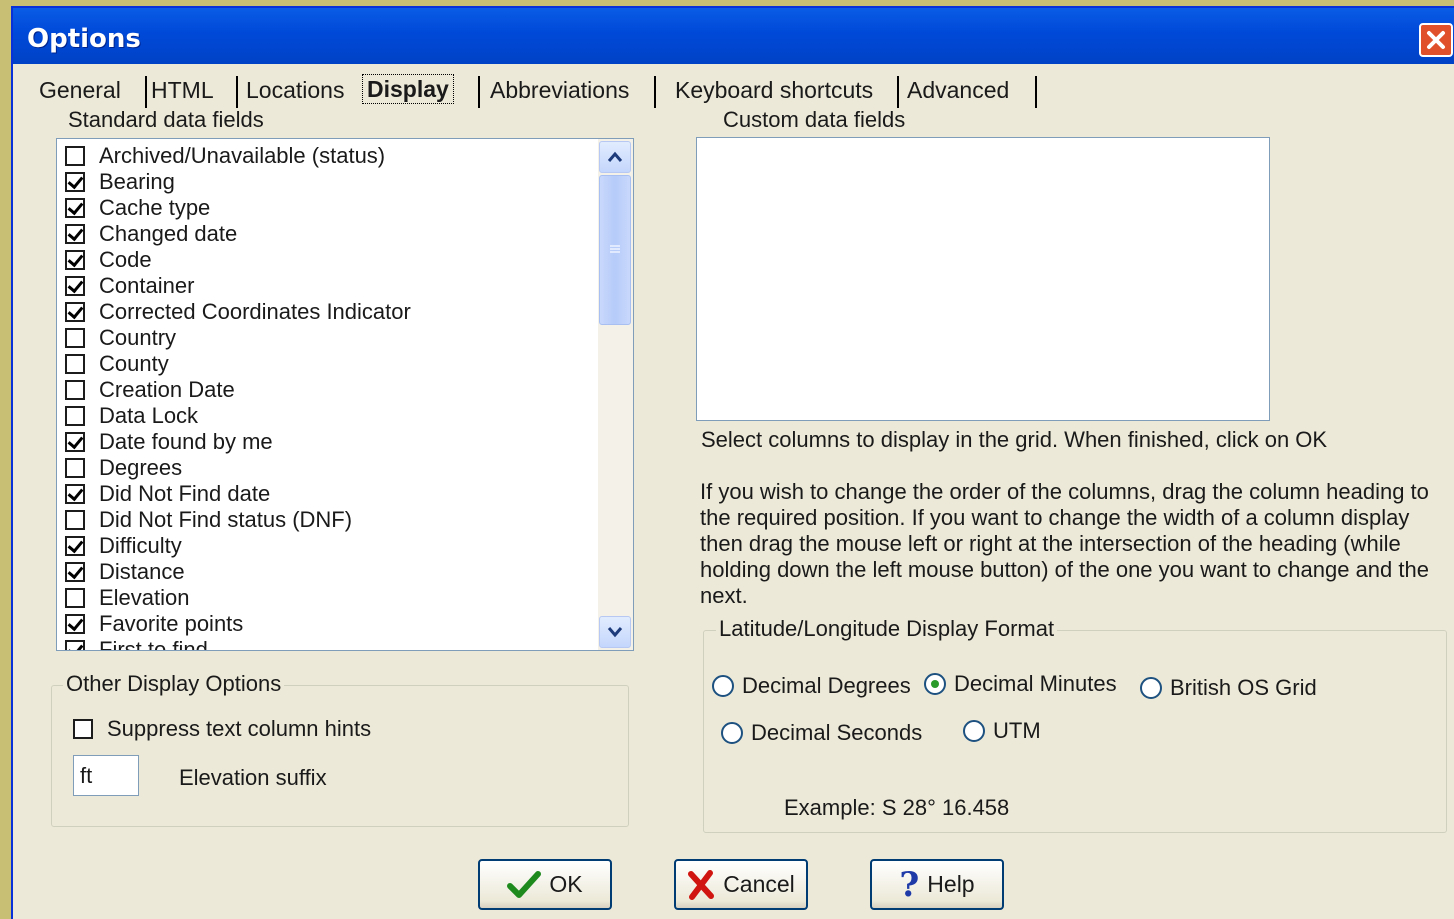 Image resolution: width=1454 pixels, height=919 pixels. Describe the element at coordinates (909, 884) in the screenshot. I see `question-mark-icon: ?` at that location.